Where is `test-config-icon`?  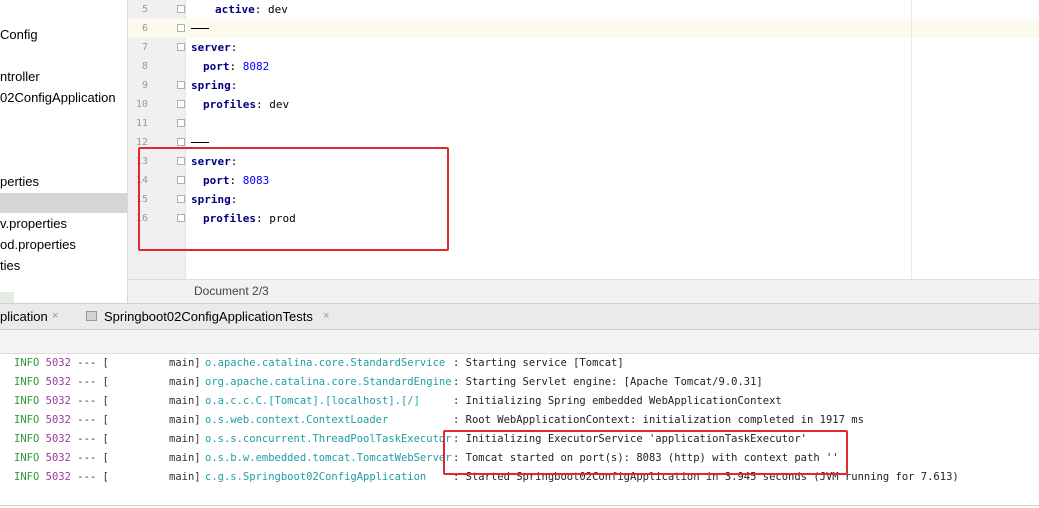
test-config-icon is located at coordinates (91, 316).